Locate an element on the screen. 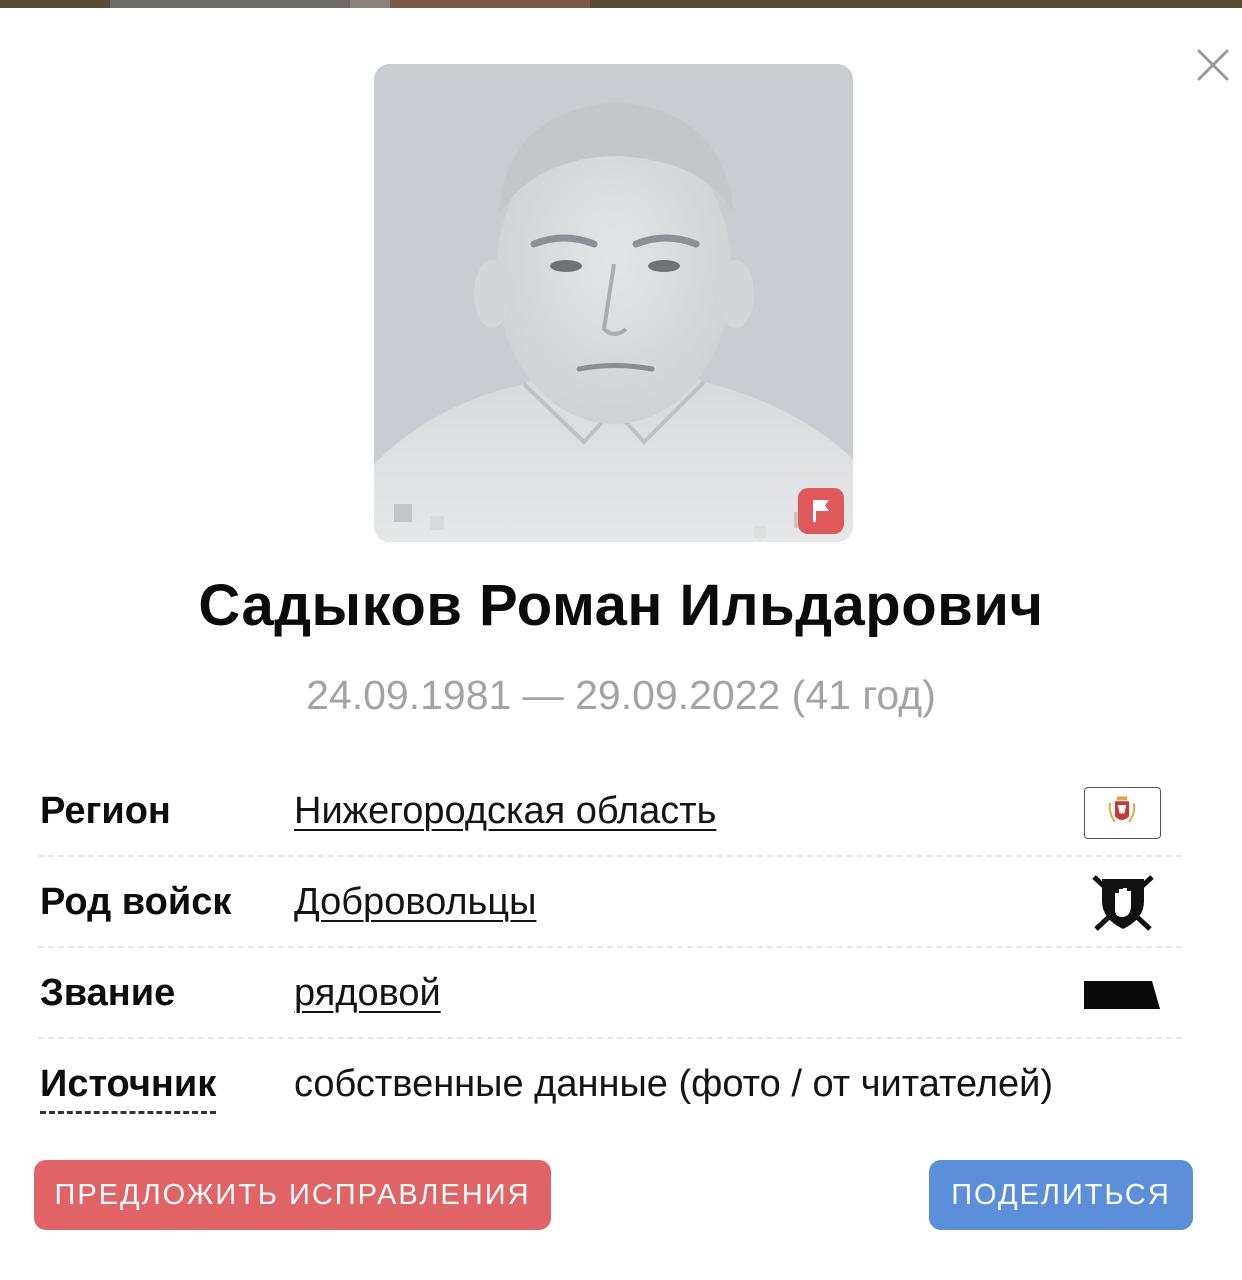 The image size is (1242, 1280). source-label: Источник is located at coordinates (128, 1087).